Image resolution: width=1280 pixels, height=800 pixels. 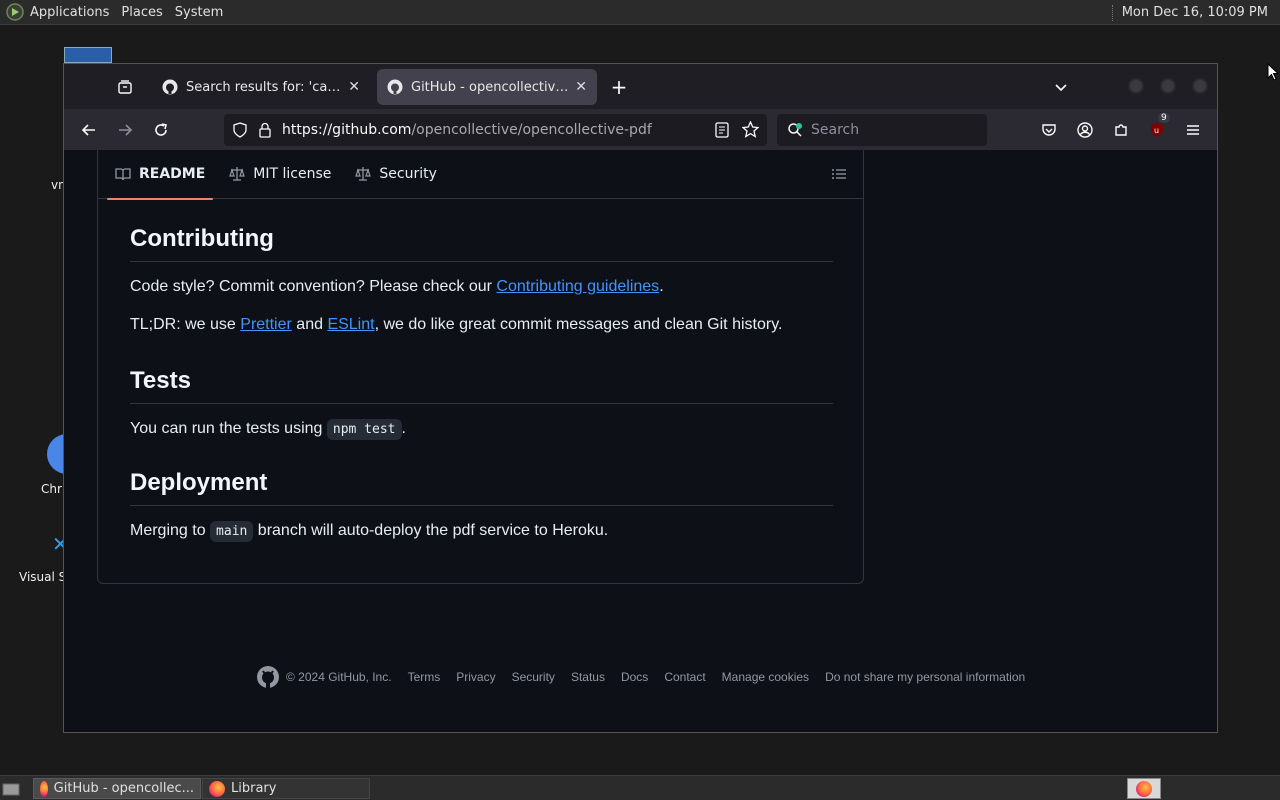 What do you see at coordinates (228, 428) in the screenshot?
I see `text-span: You can run the tests using` at bounding box center [228, 428].